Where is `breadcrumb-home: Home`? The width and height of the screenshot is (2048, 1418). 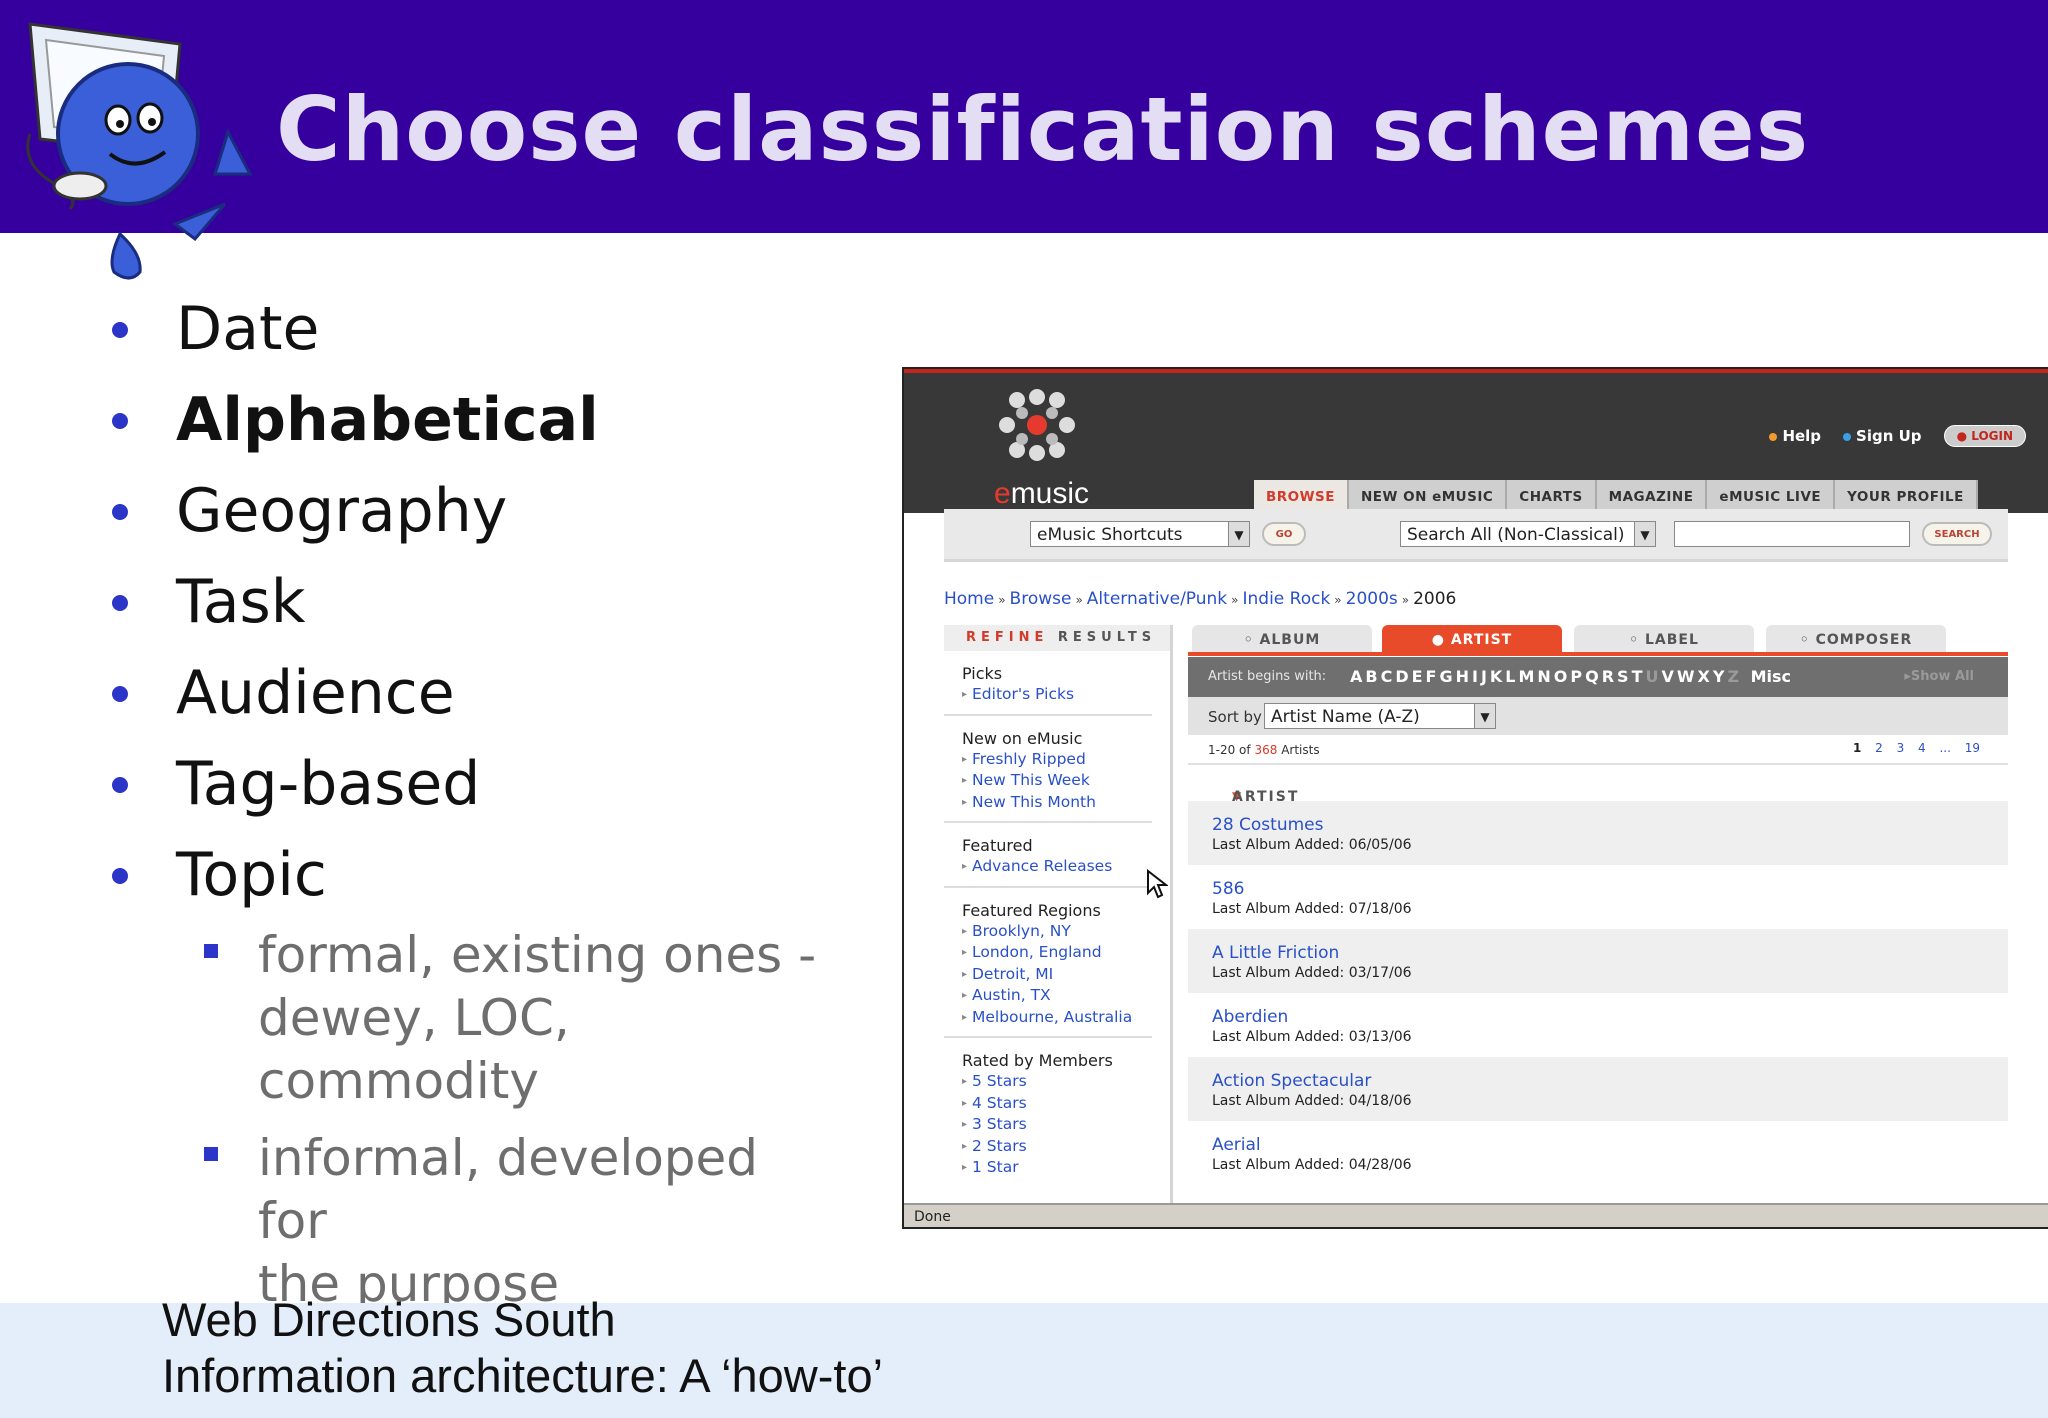
breadcrumb-home: Home is located at coordinates (969, 599).